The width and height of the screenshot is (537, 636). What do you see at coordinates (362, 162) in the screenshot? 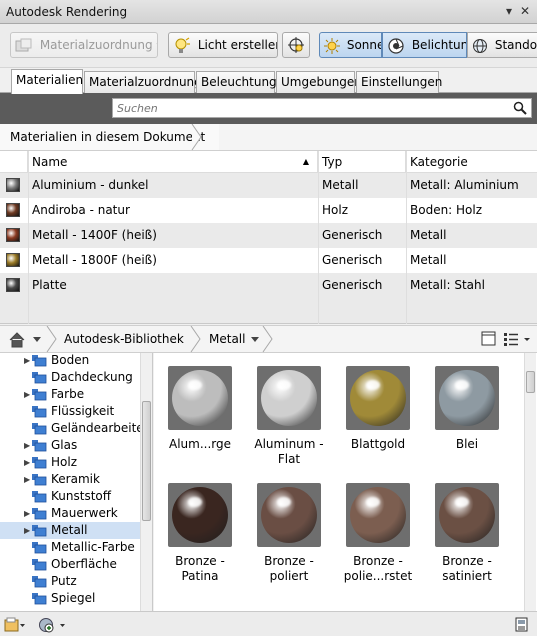
I see `column-type-header: Typ` at bounding box center [362, 162].